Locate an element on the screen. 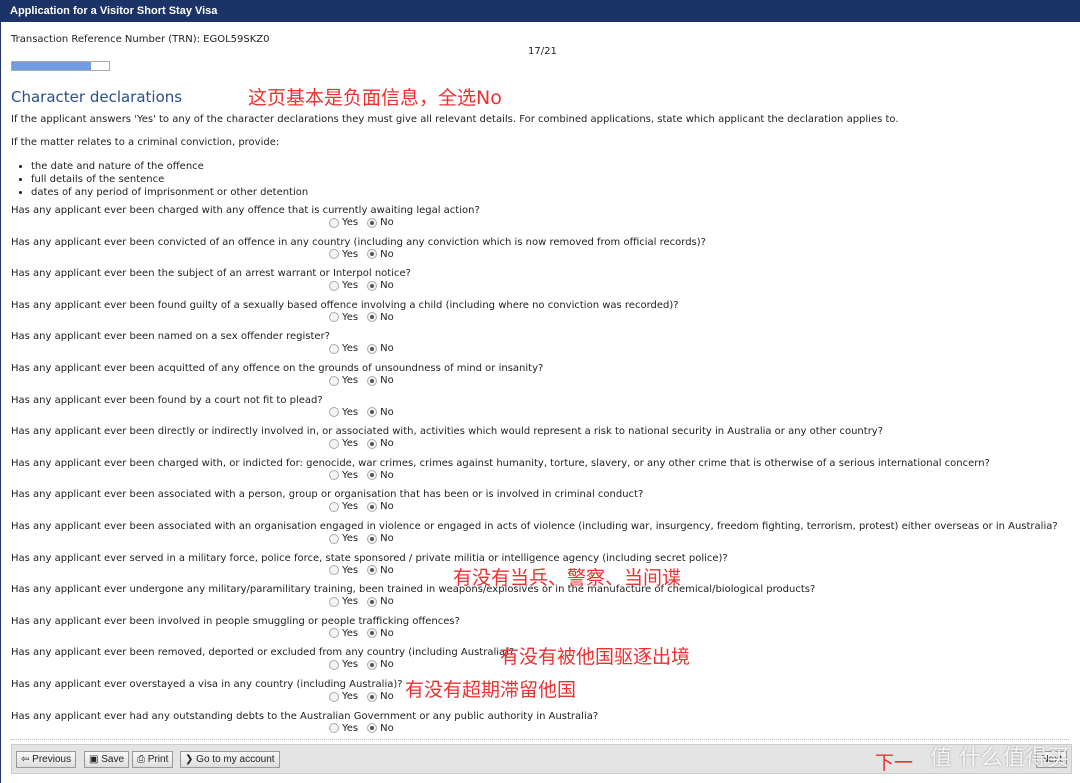 The width and height of the screenshot is (1080, 783). print-button: ⎙ Print is located at coordinates (153, 759).